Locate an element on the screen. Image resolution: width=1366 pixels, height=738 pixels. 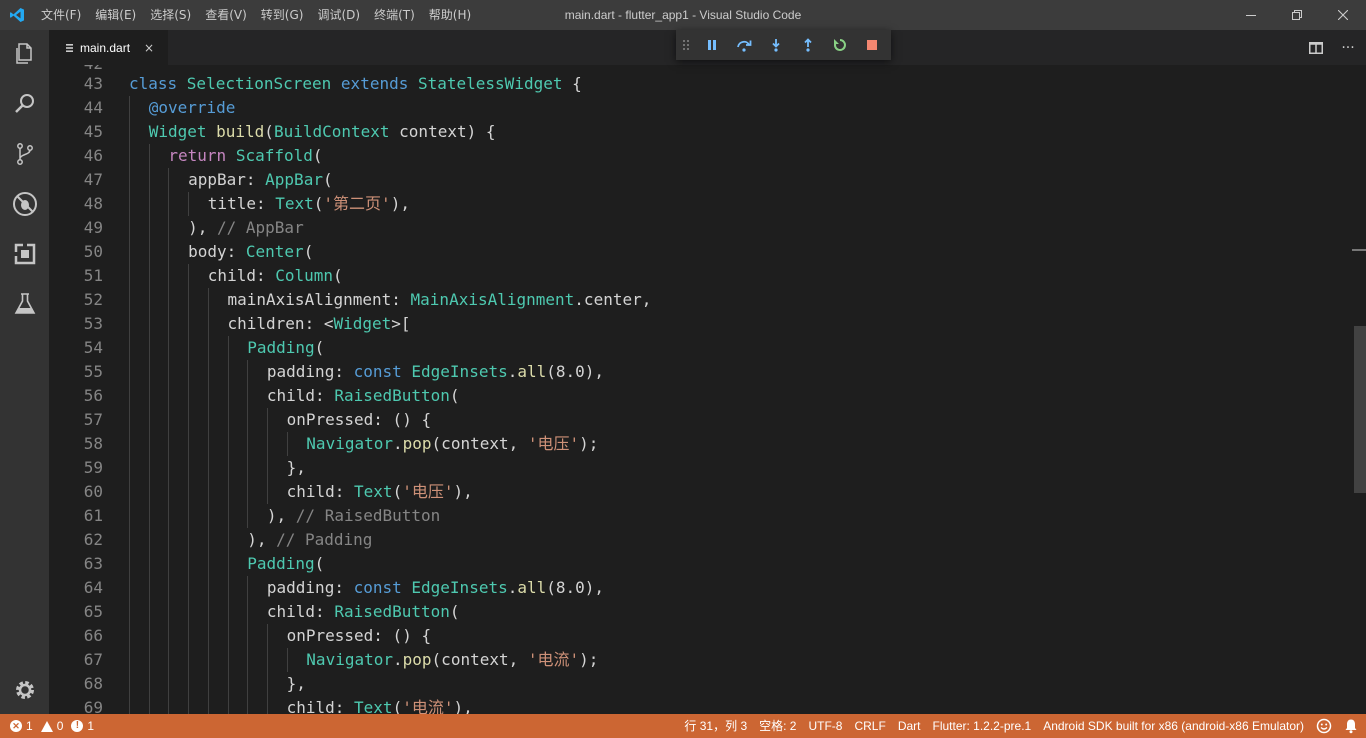
tab-close-icon: × is located at coordinates (149, 48).